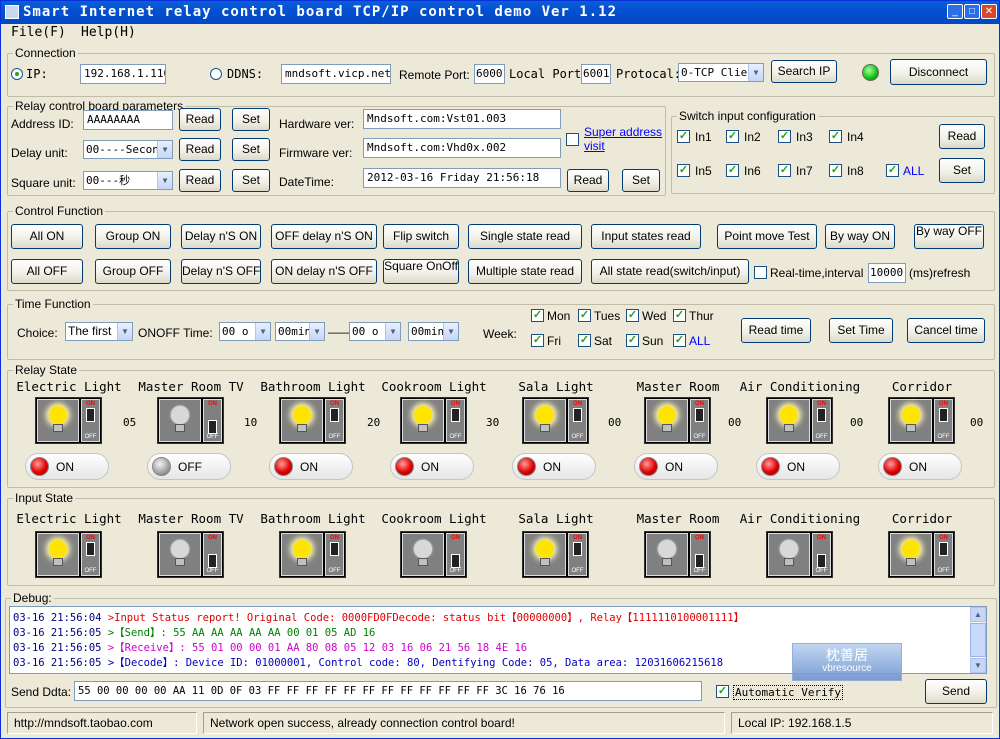 The image size is (1000, 739). I want to click on switch-input-checkbox-8: ✓, so click(835, 170).